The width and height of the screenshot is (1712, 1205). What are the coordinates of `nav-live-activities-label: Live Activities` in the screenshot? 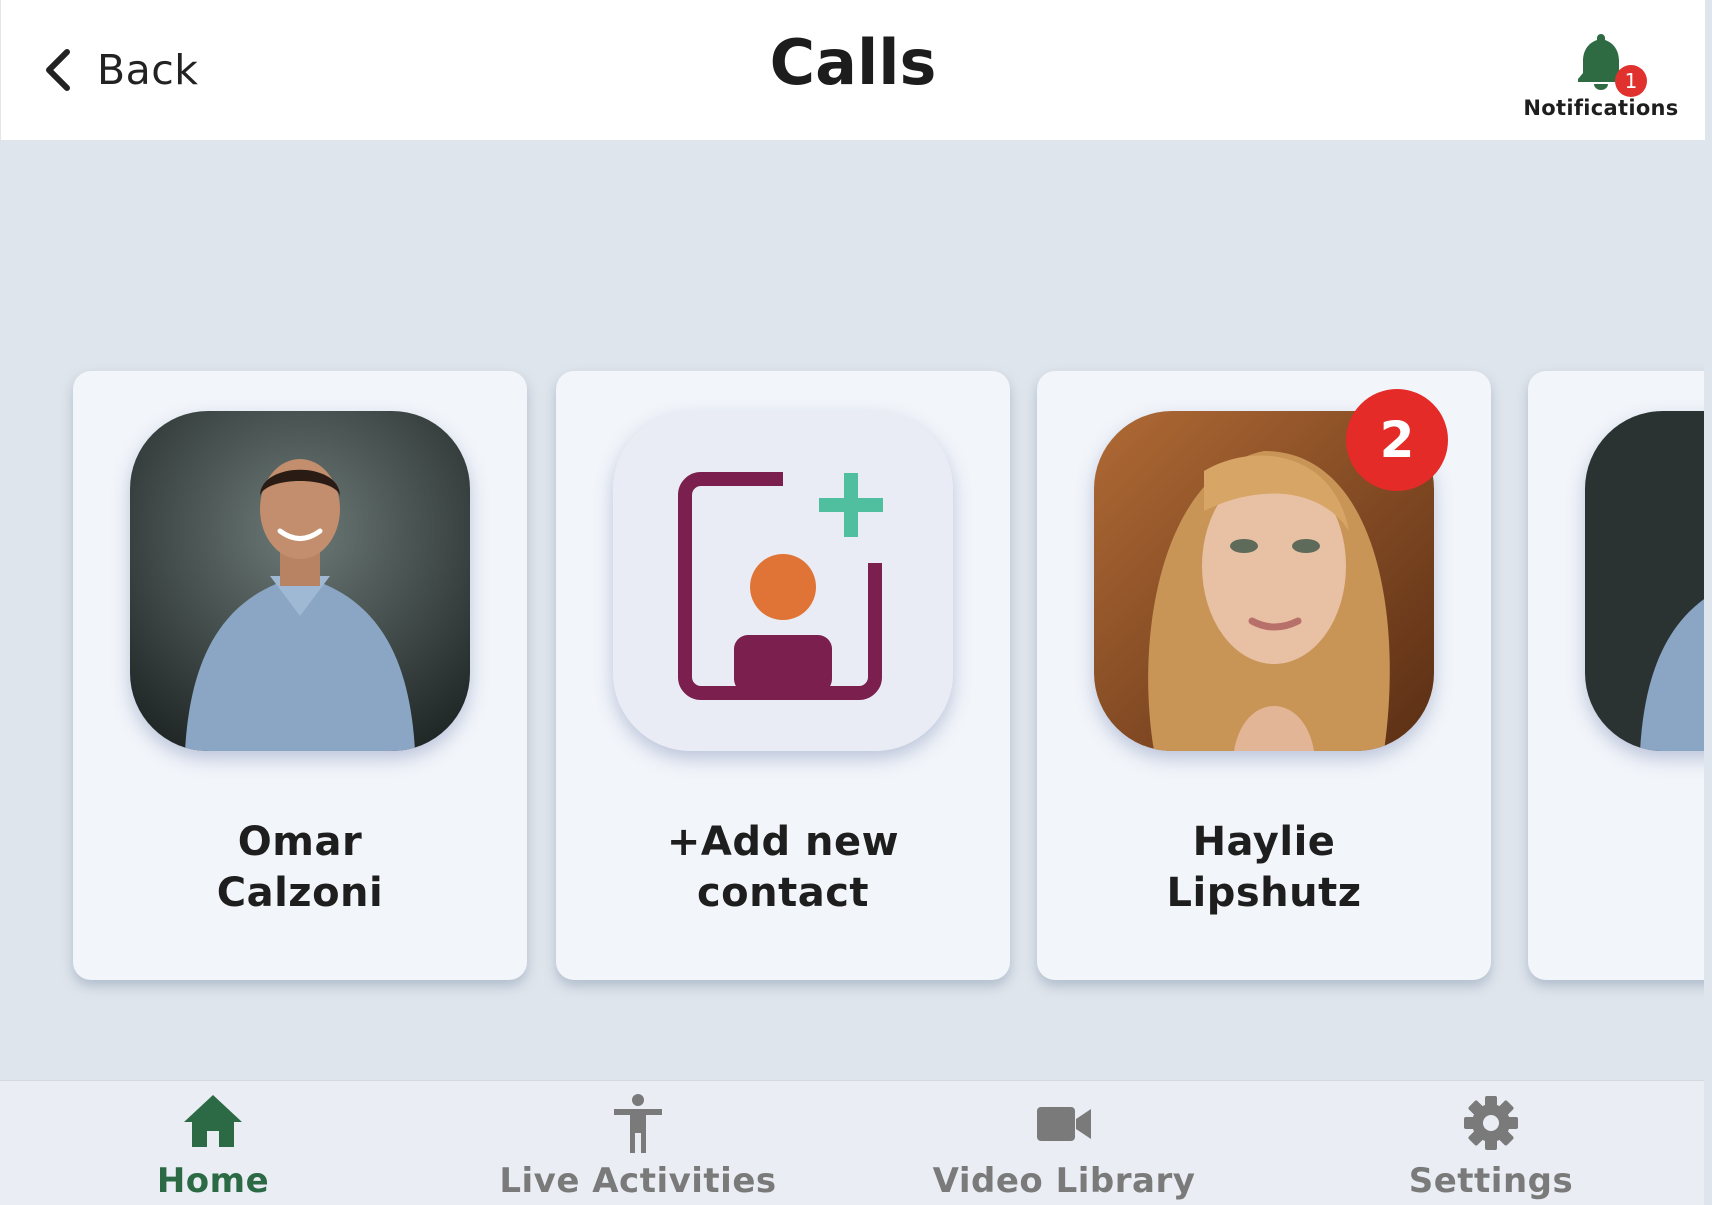 It's located at (638, 1181).